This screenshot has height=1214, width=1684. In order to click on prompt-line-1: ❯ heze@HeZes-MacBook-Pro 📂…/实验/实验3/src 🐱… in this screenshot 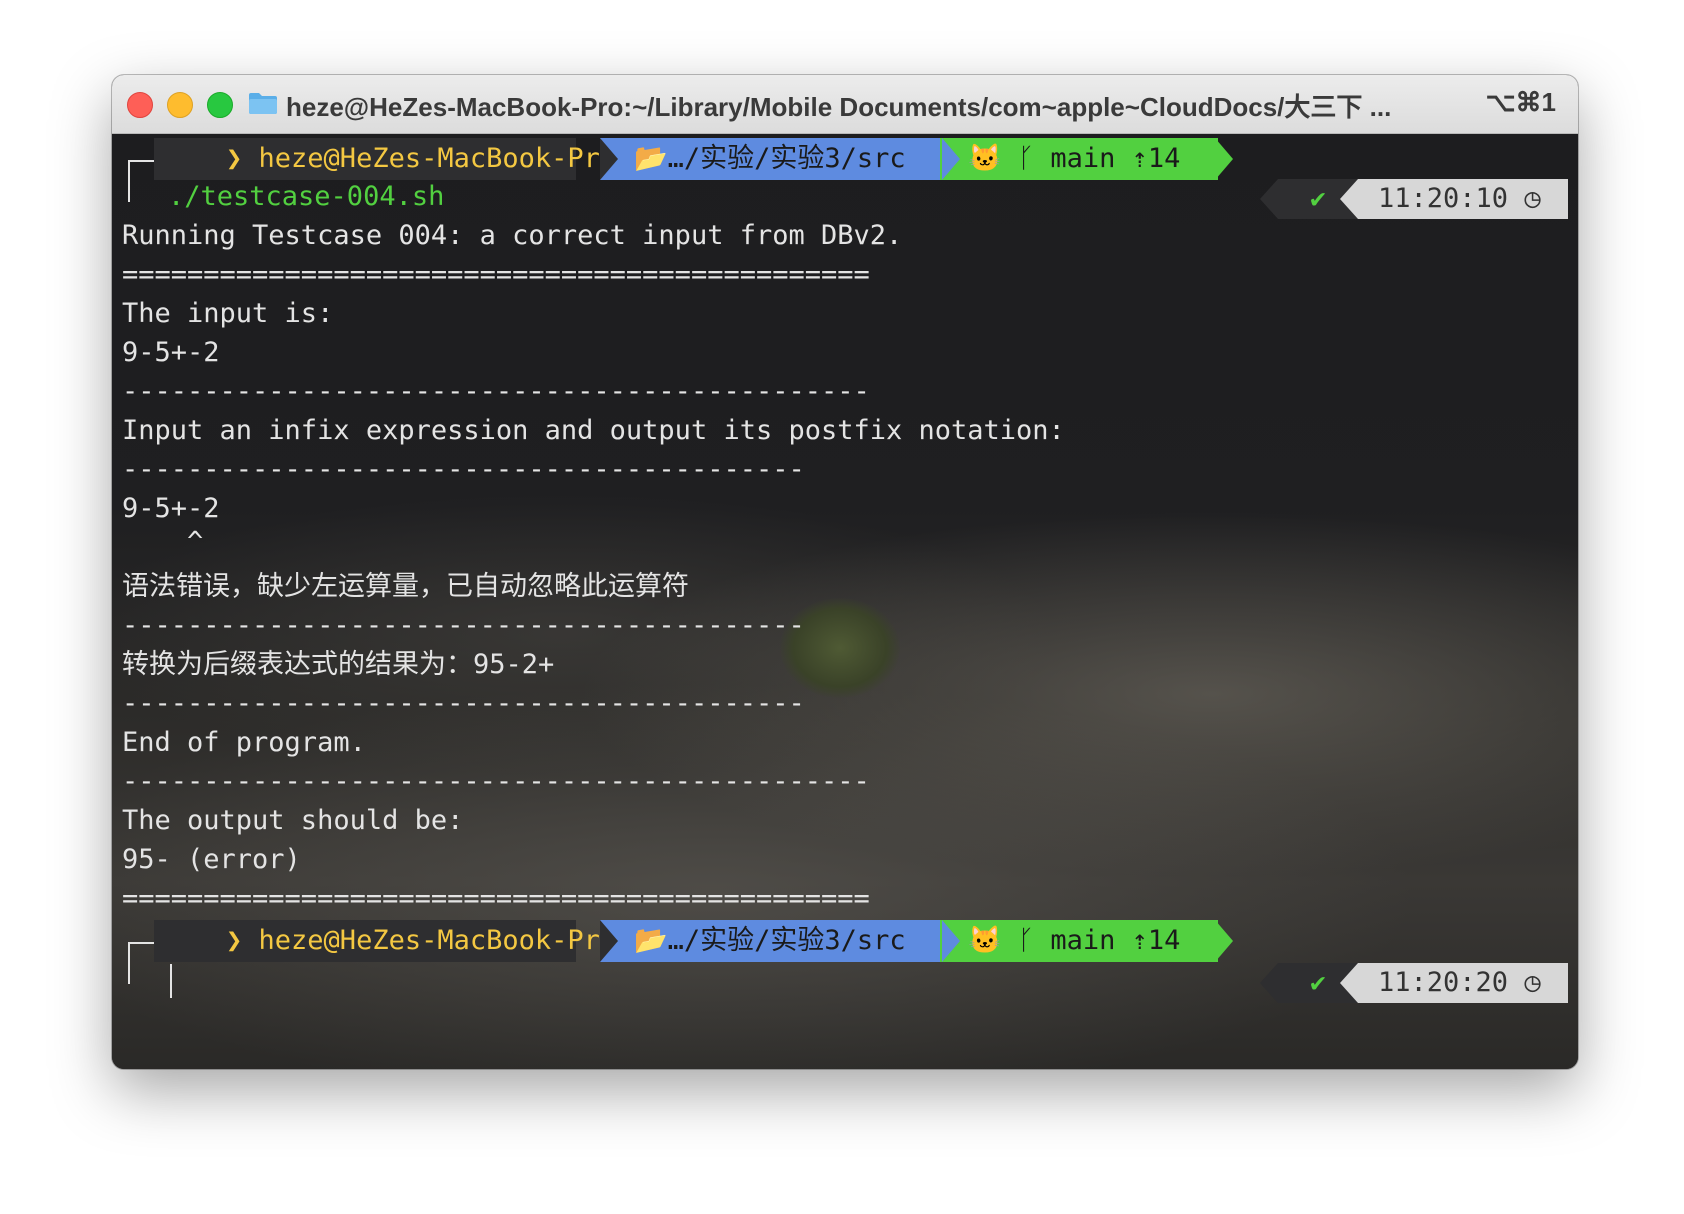, I will do `click(845, 170)`.